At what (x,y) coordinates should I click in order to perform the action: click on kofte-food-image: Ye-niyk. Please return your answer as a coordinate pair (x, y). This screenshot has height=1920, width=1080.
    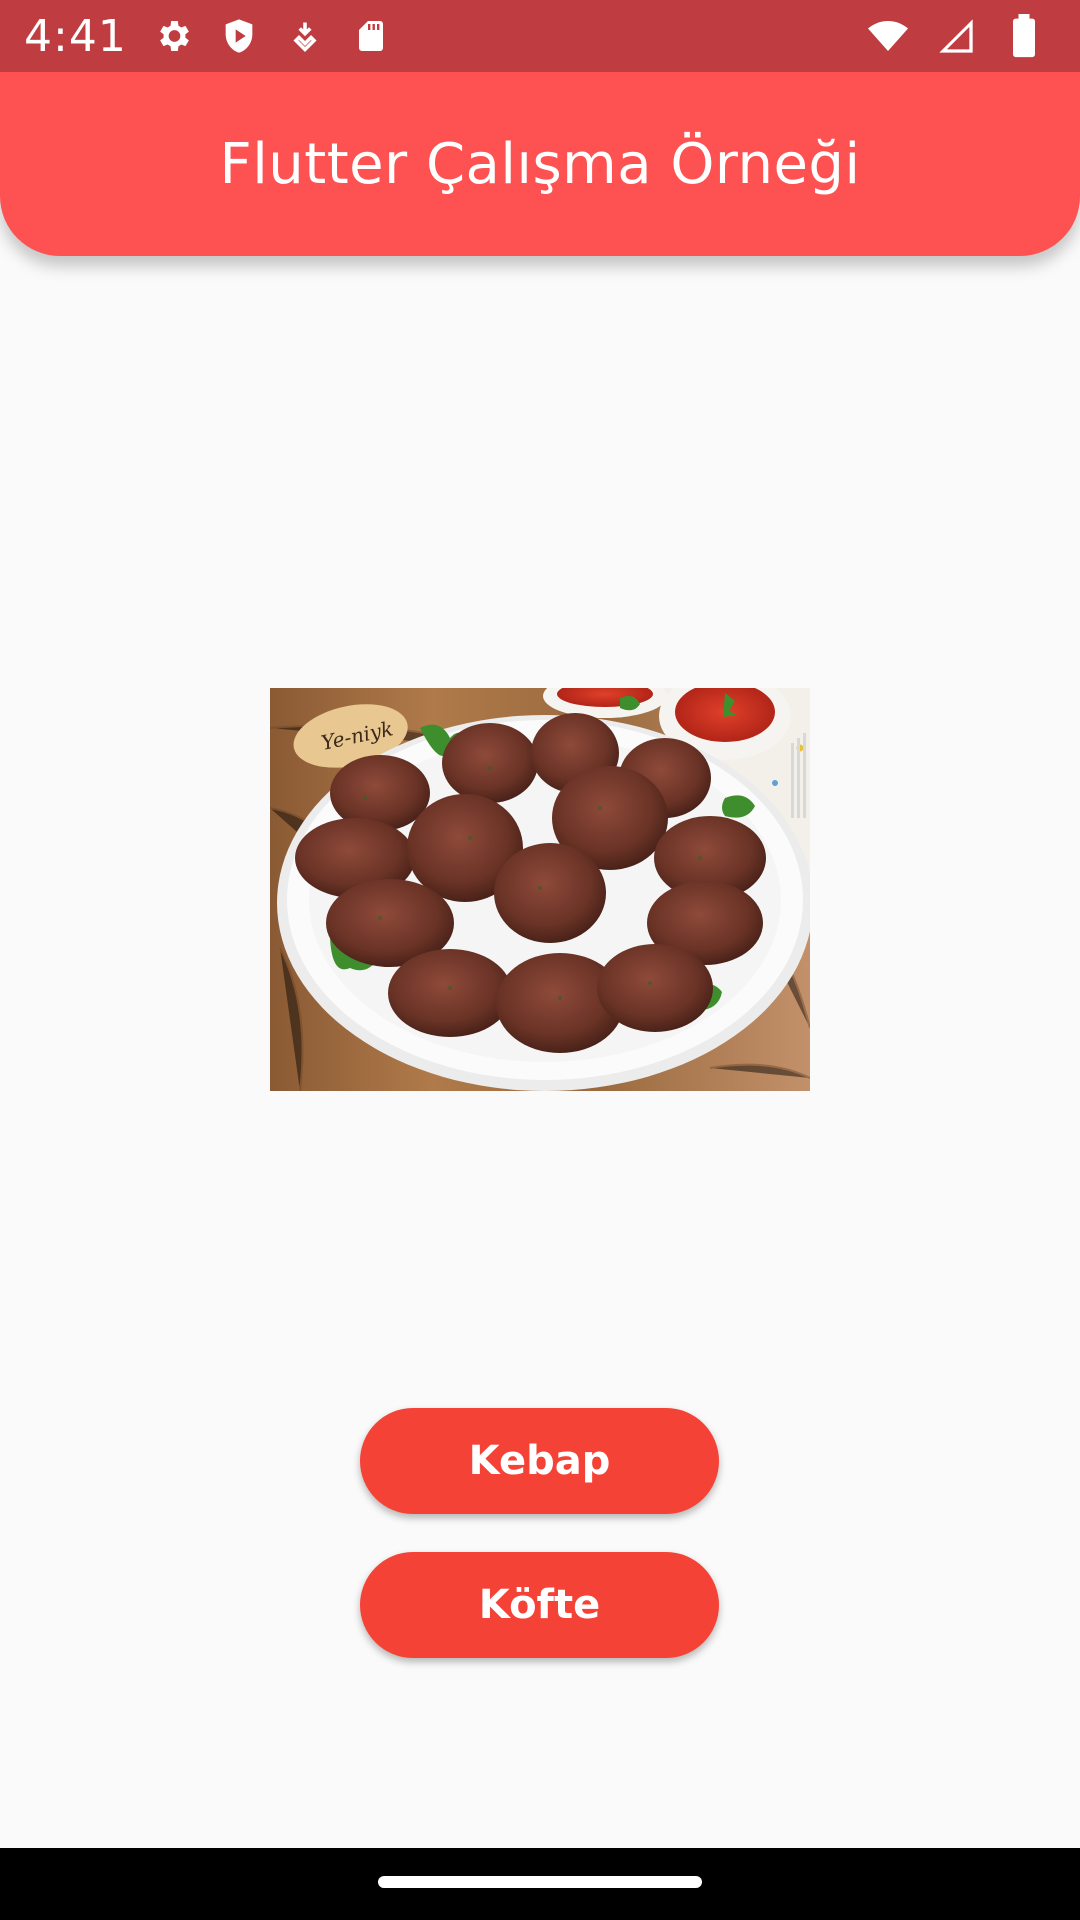
    Looking at the image, I should click on (540, 889).